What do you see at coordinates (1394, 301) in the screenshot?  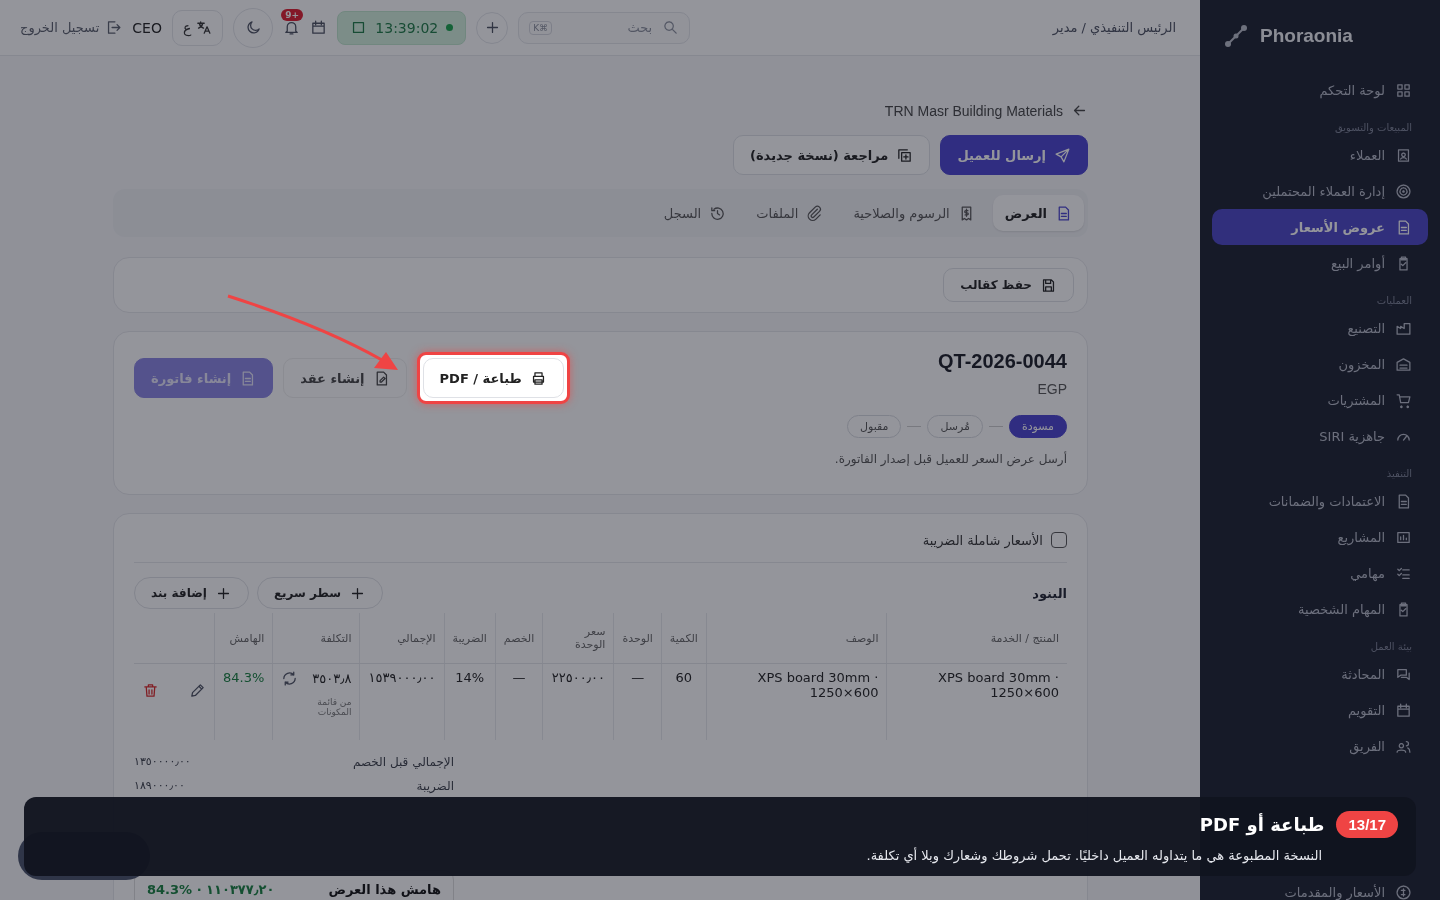 I see `section-label: العمليات` at bounding box center [1394, 301].